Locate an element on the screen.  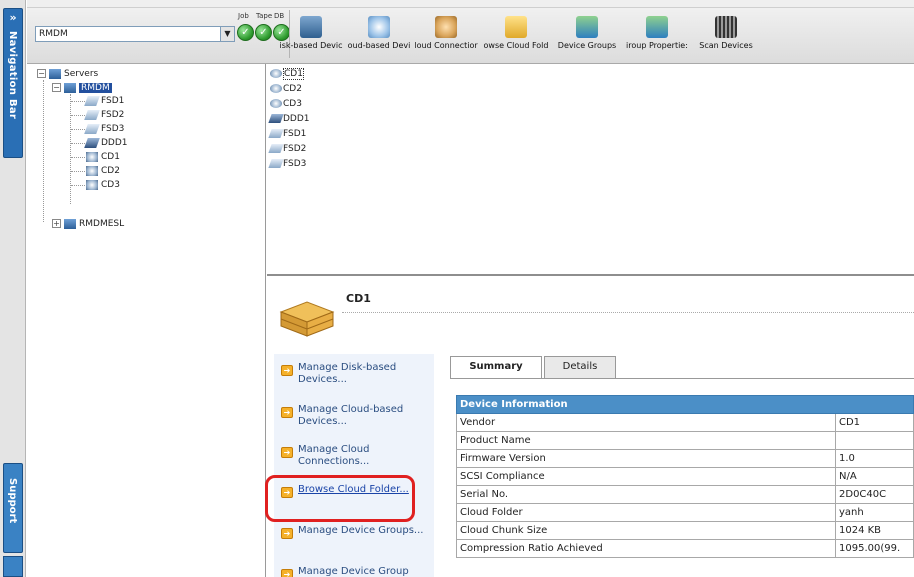
table-header: Device Information is located at coordinates (685, 404).